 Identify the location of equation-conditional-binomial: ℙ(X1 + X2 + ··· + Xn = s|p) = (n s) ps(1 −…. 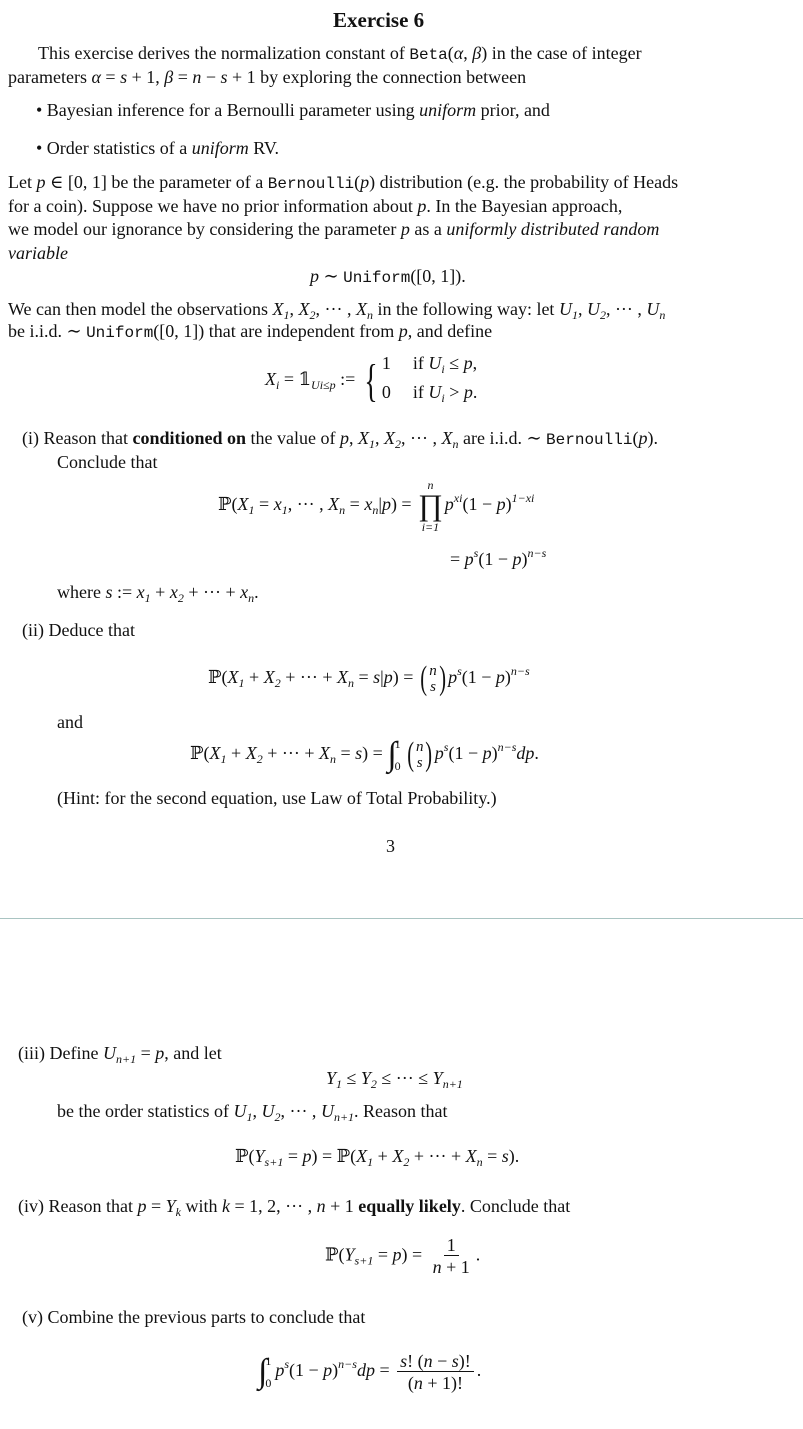
(369, 678).